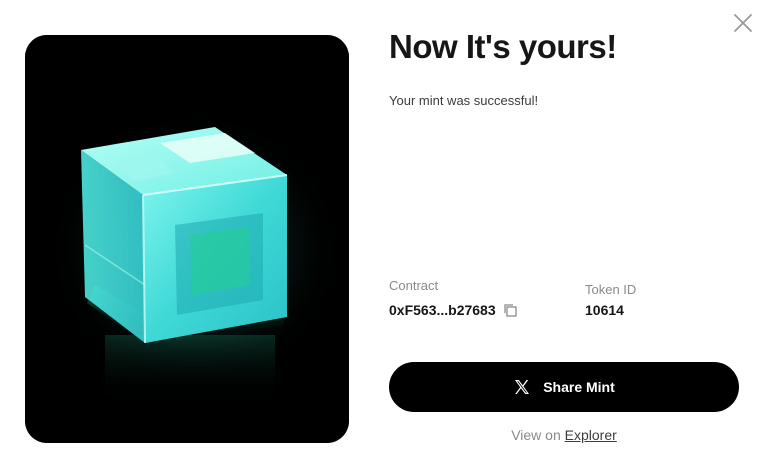 This screenshot has height=476, width=781. I want to click on close-icon, so click(743, 23).